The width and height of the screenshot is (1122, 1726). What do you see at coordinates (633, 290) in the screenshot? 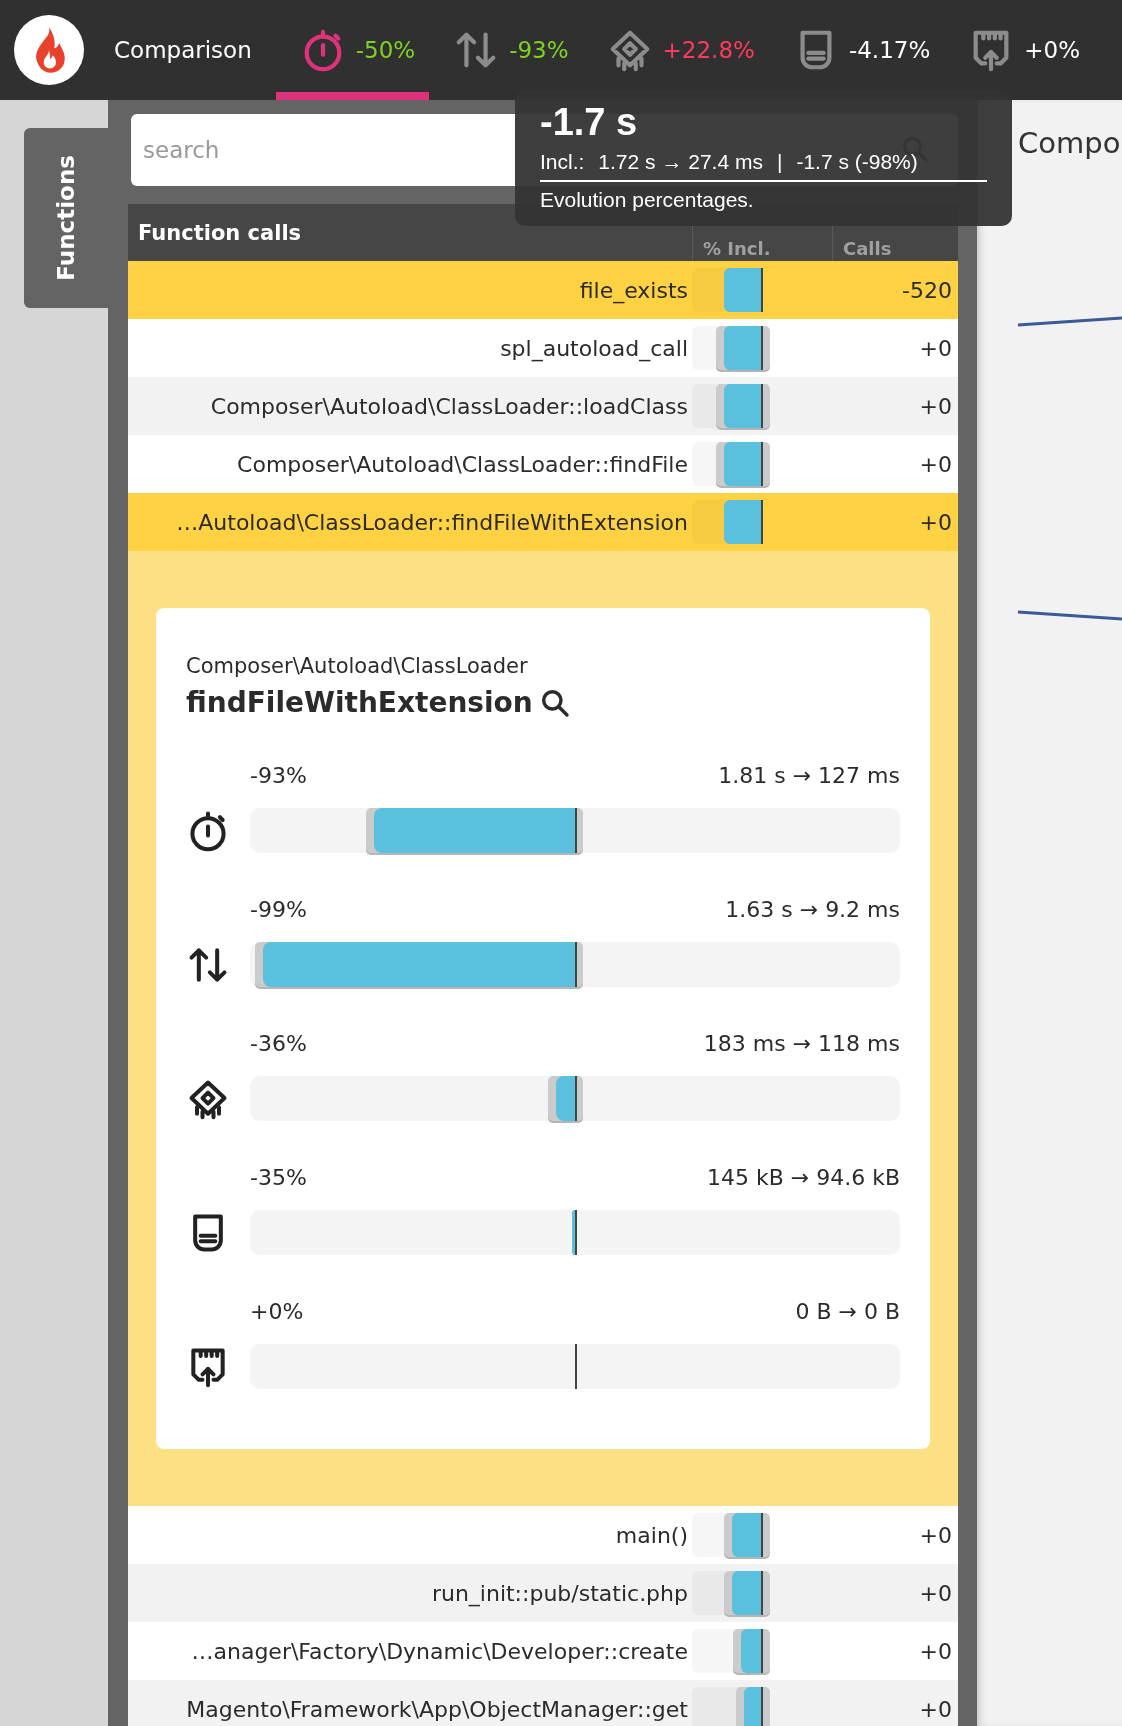
I see `function-name: file_exists` at bounding box center [633, 290].